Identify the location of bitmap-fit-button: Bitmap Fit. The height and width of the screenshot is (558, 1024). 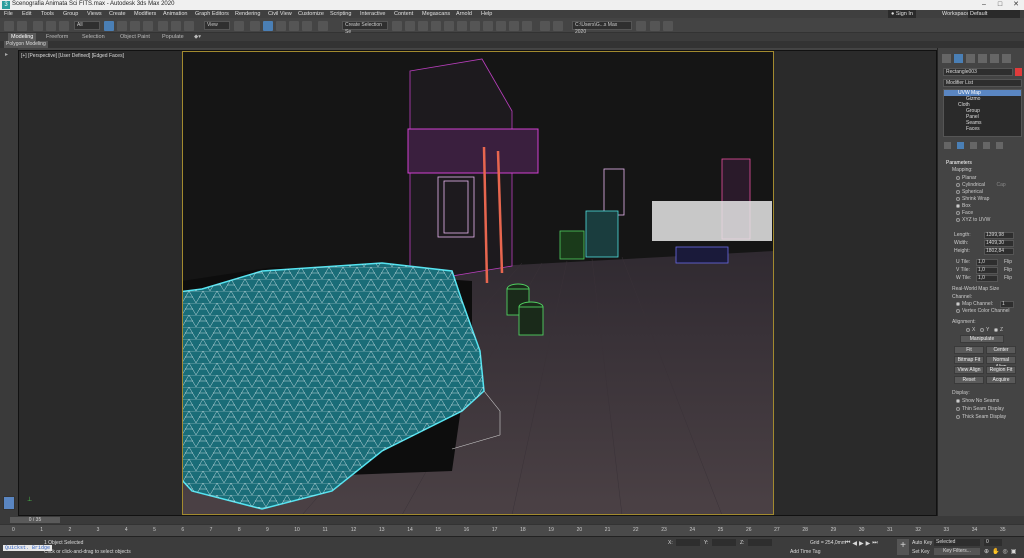
(969, 360).